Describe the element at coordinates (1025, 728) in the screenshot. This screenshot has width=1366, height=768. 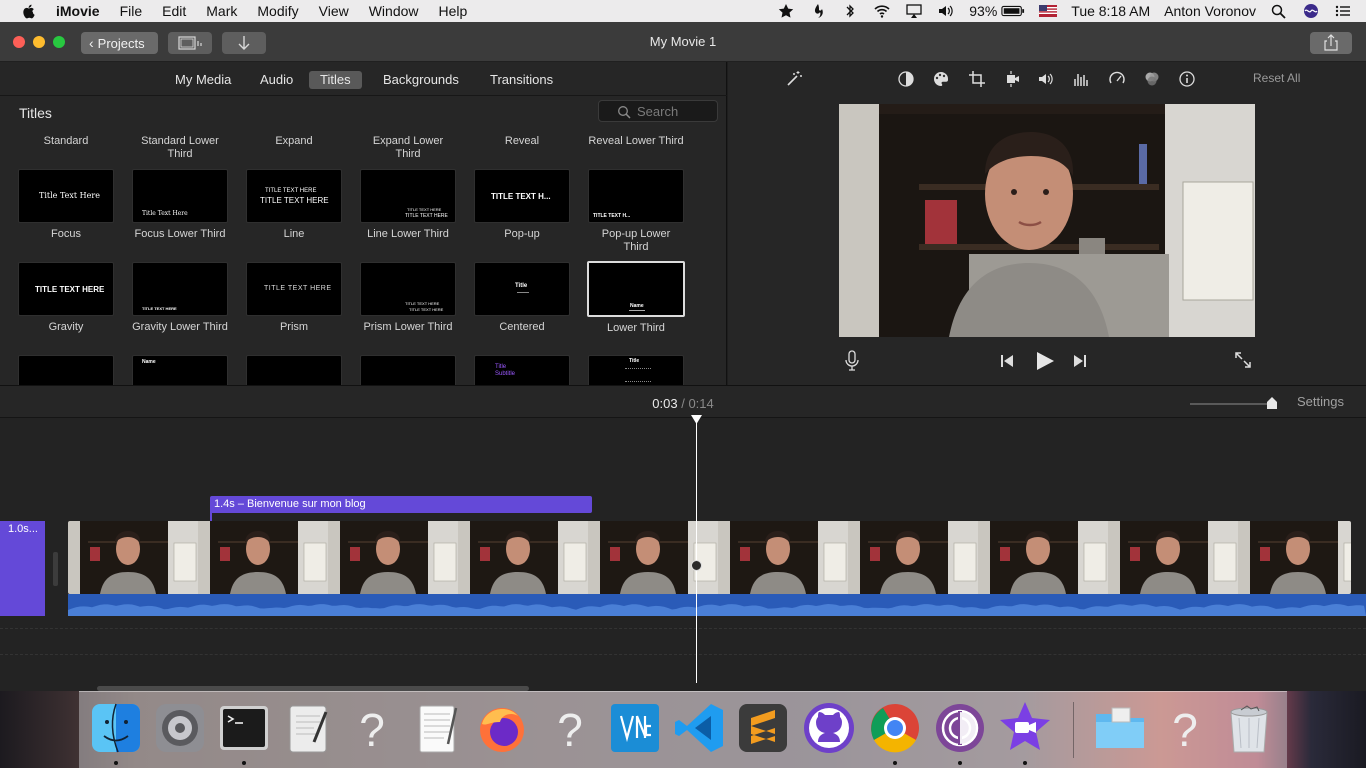
I see `imovie-icon` at that location.